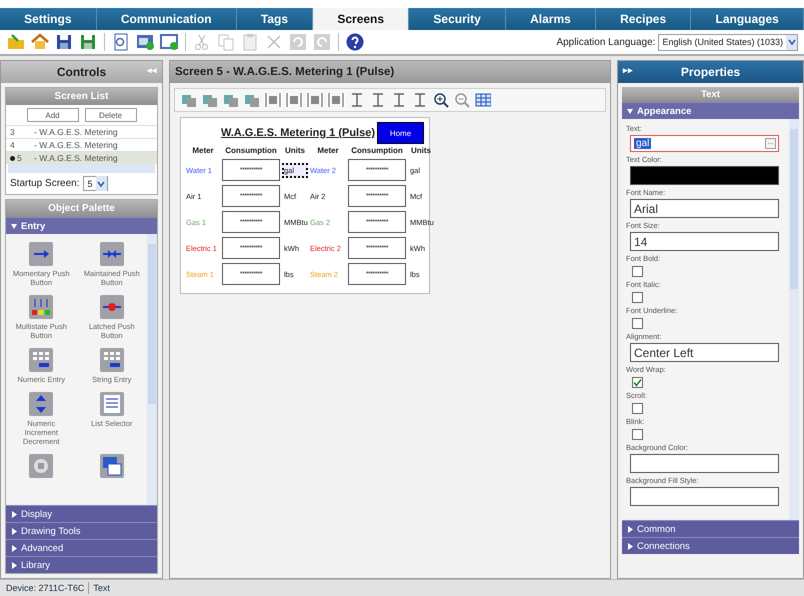 The height and width of the screenshot is (596, 804). I want to click on palette-section-header: Library, so click(81, 564).